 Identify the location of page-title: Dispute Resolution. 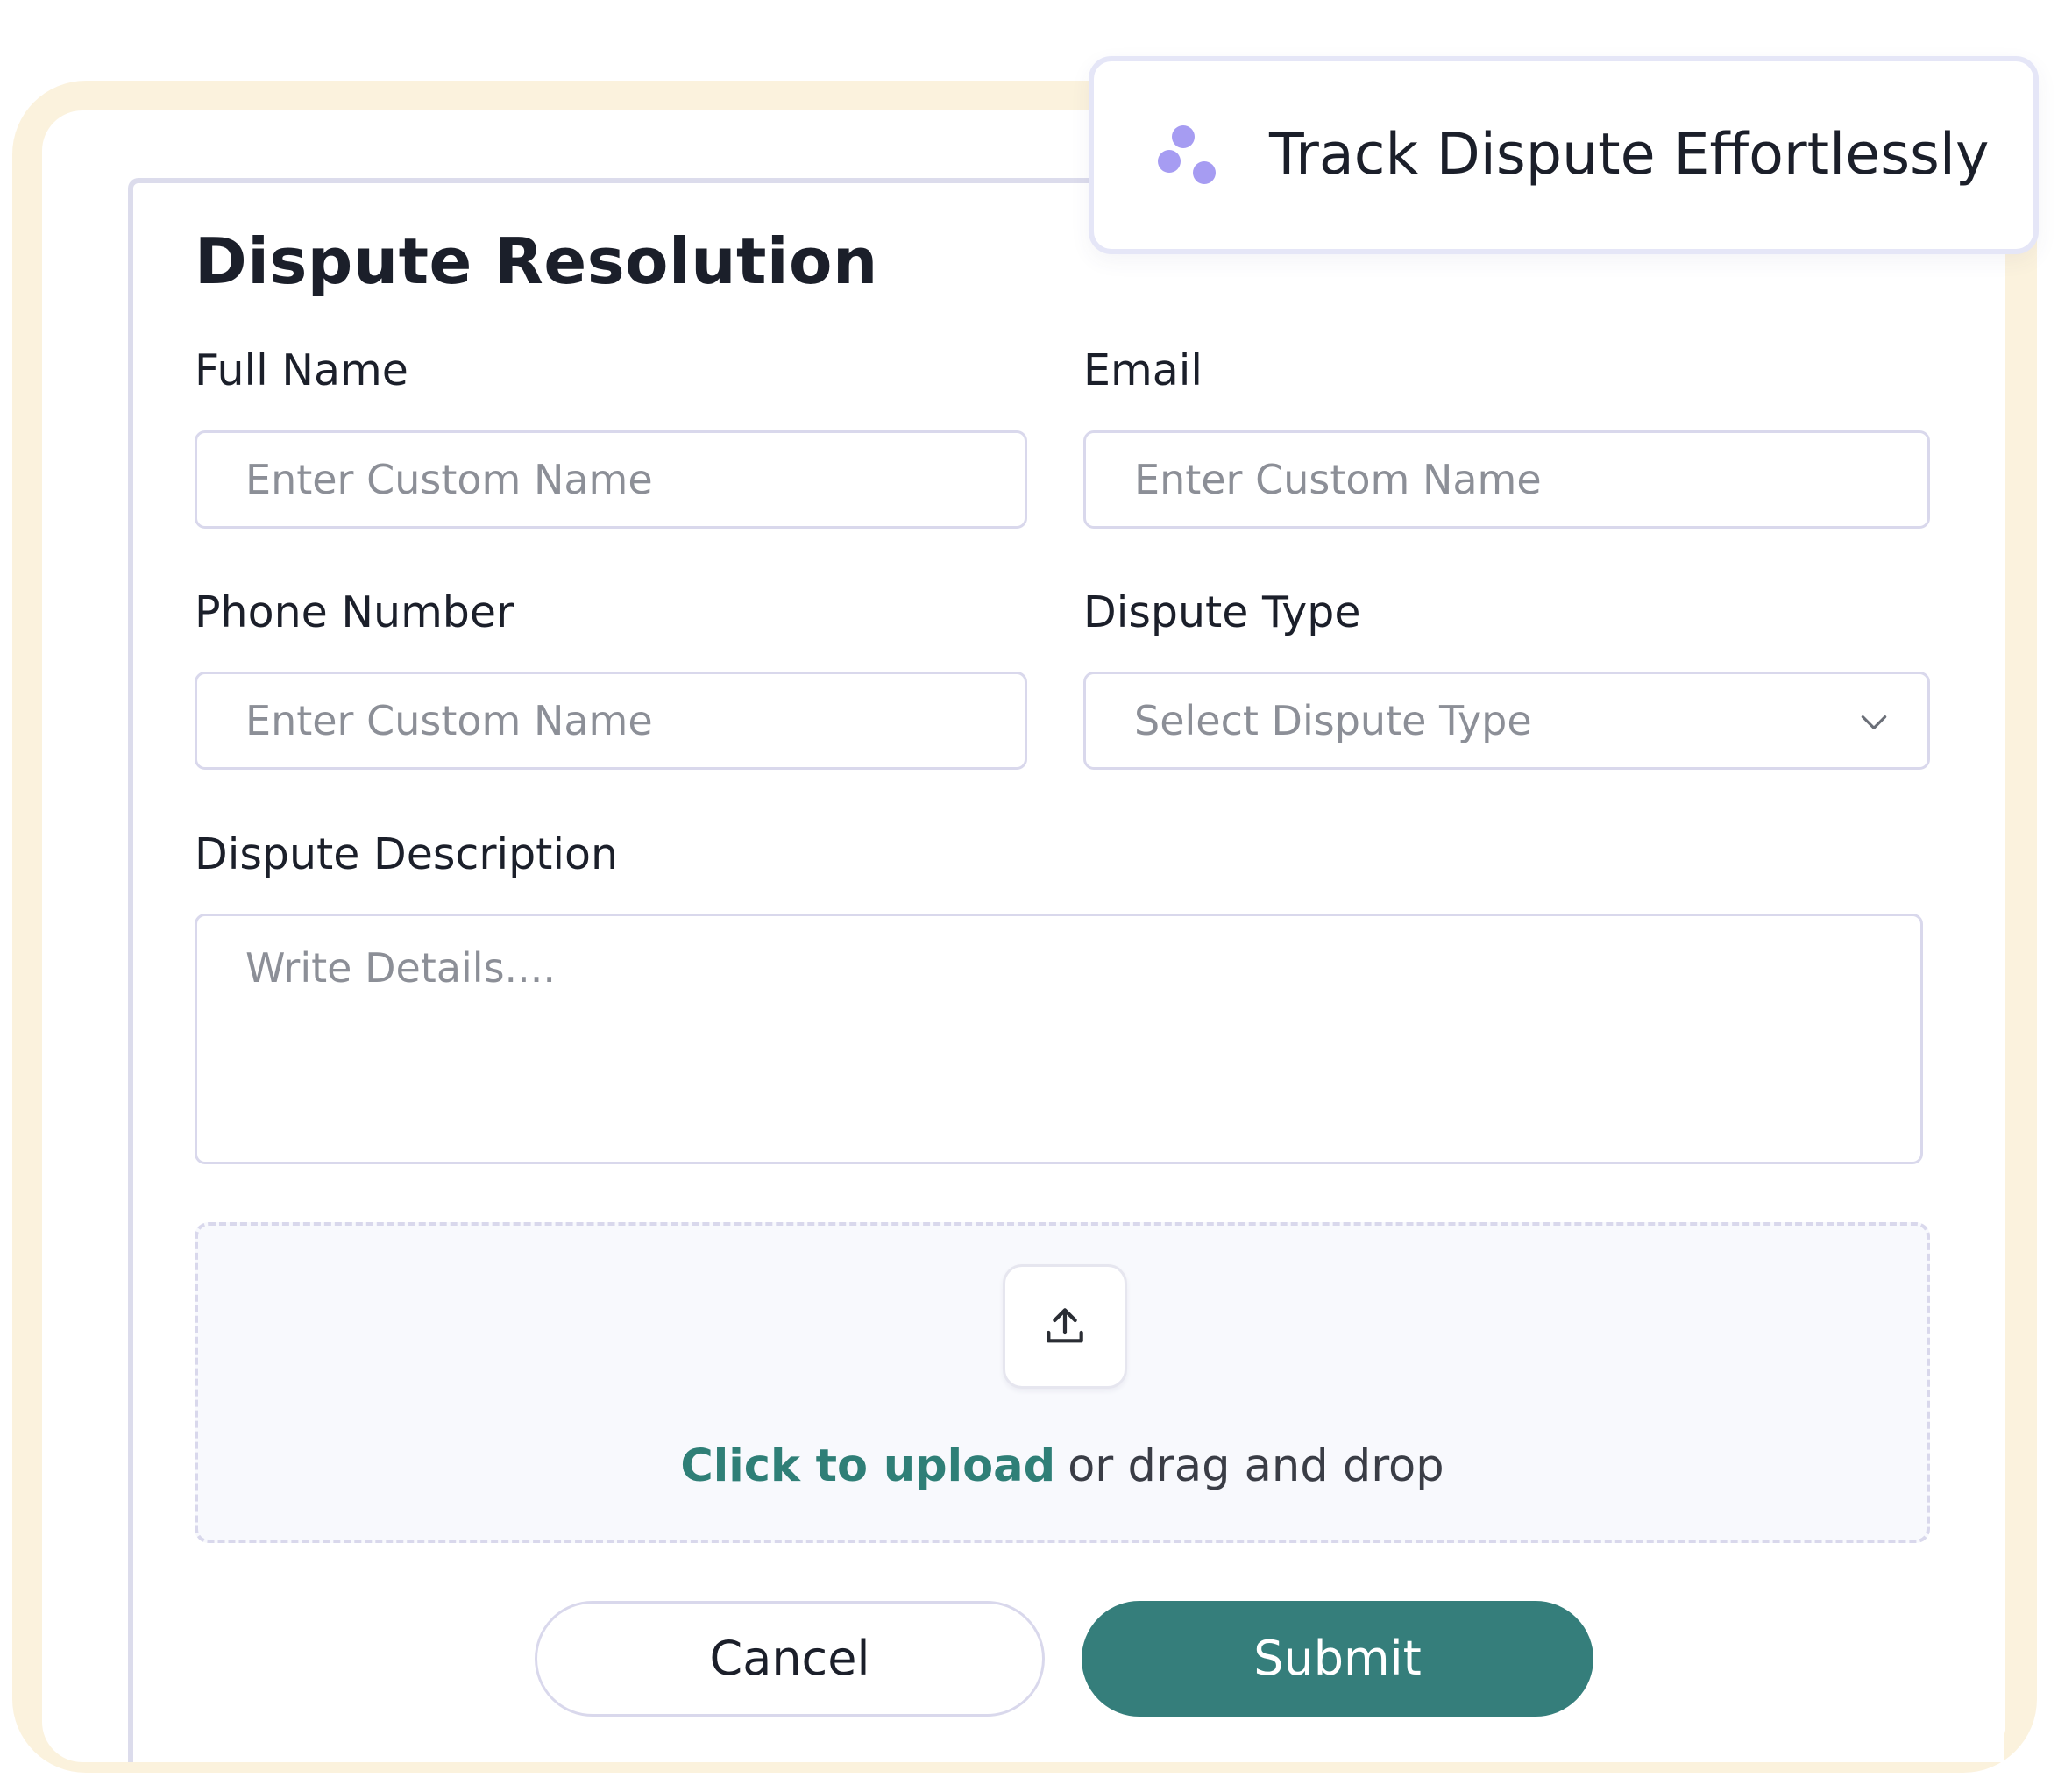
(536, 261).